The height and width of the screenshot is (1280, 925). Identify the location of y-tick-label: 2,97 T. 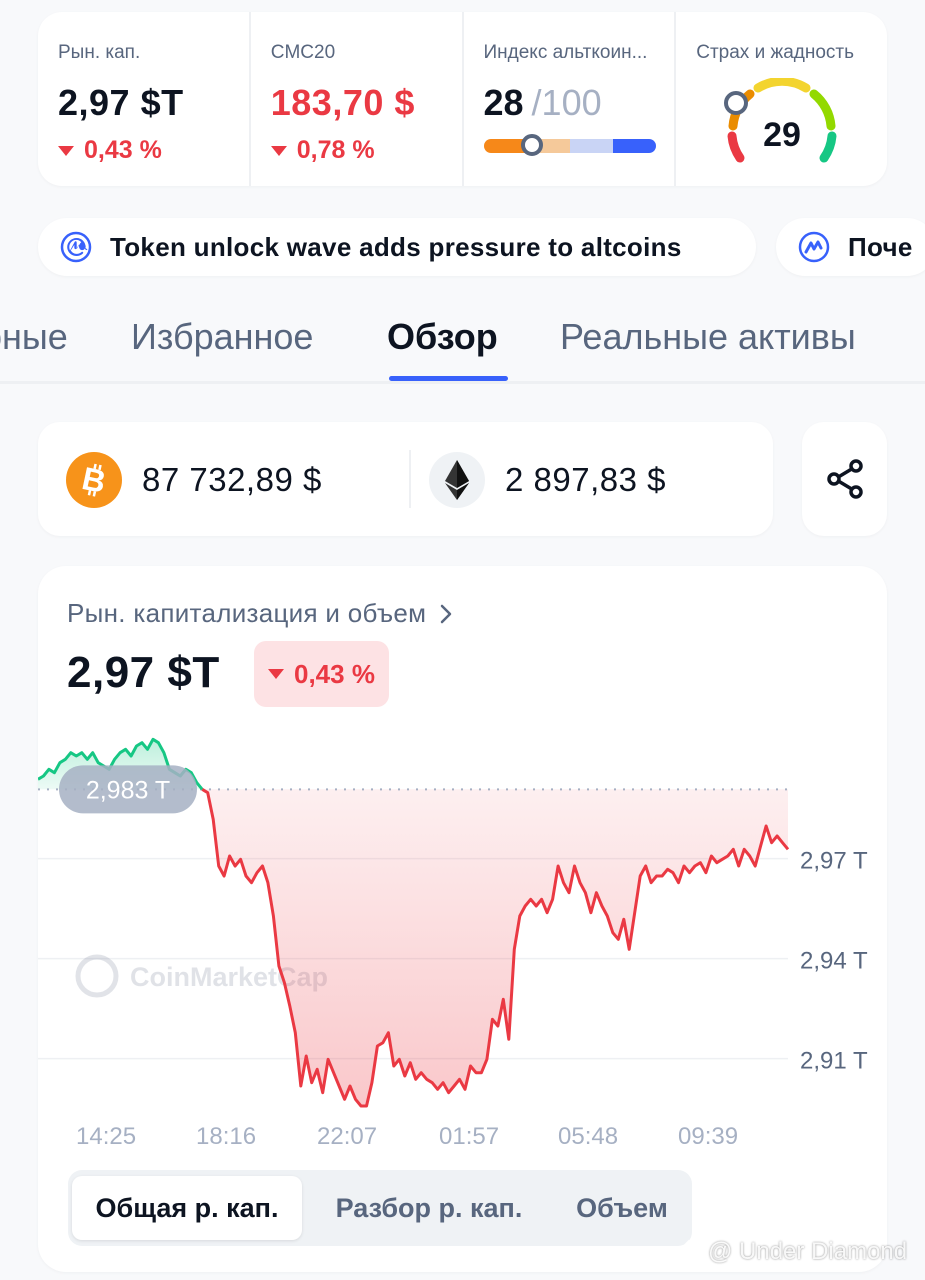
(834, 861).